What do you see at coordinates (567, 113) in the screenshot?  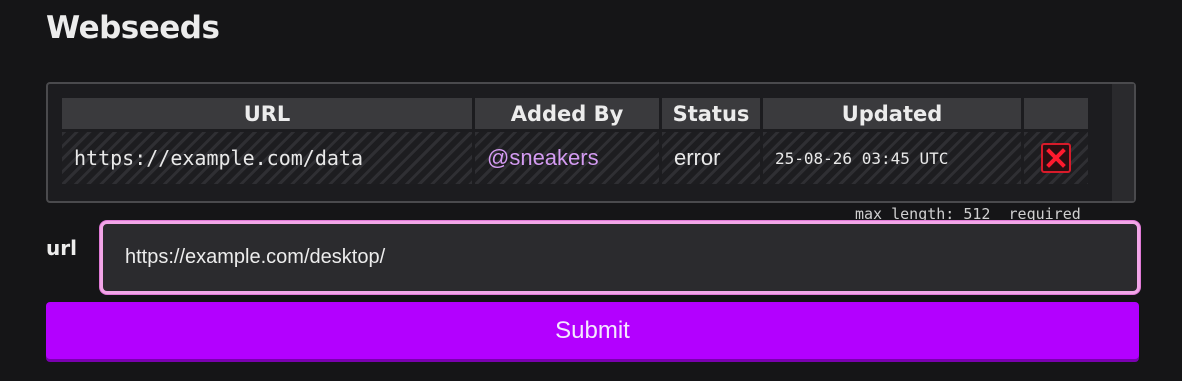 I see `column-header-added-by: Added By` at bounding box center [567, 113].